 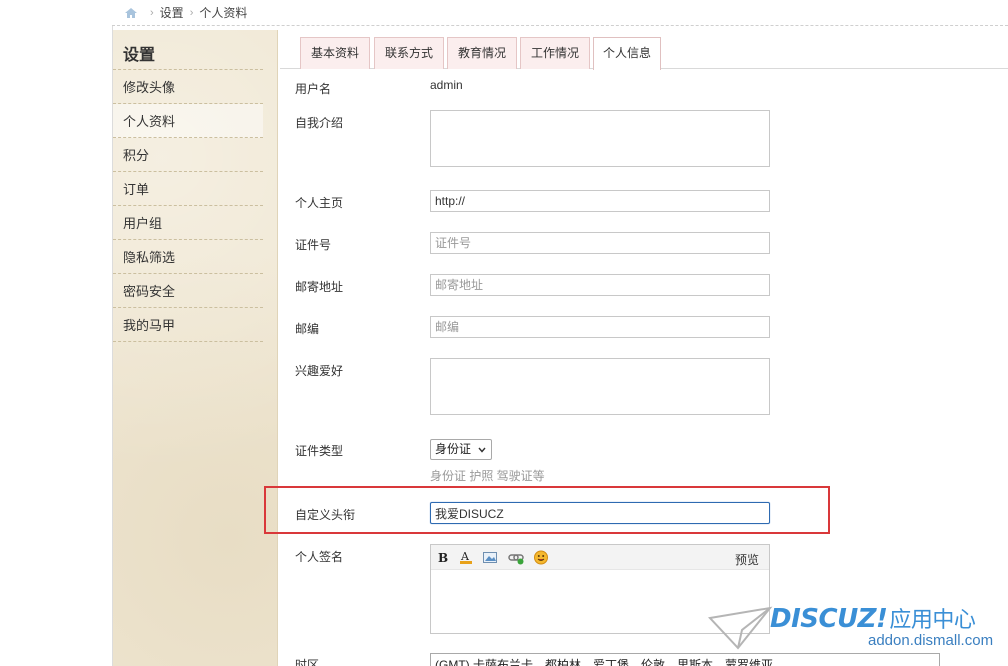 I want to click on tab-basic: 基本资料, so click(x=335, y=53).